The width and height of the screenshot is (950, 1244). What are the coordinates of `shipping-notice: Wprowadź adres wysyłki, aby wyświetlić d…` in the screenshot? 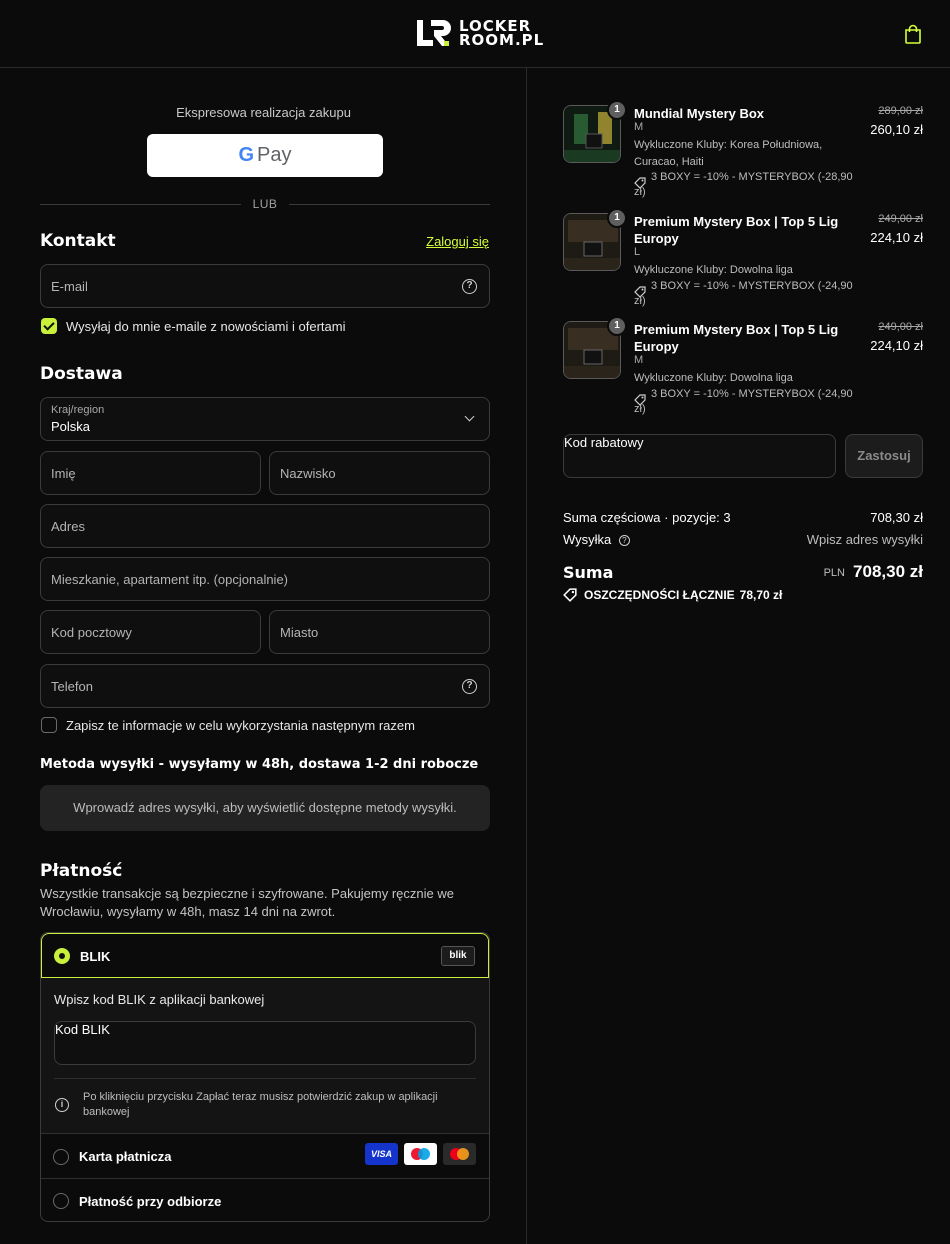 It's located at (265, 808).